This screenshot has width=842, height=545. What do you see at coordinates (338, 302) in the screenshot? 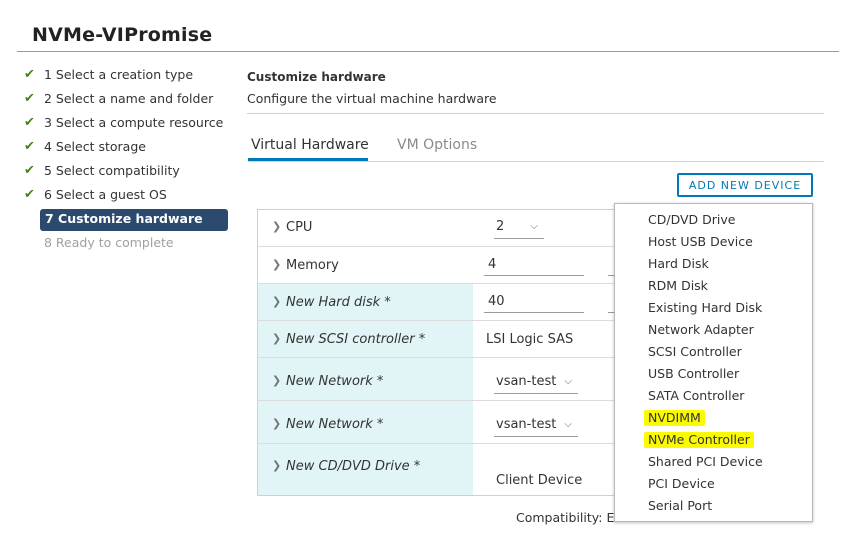
I see `row-name: New Hard disk *` at bounding box center [338, 302].